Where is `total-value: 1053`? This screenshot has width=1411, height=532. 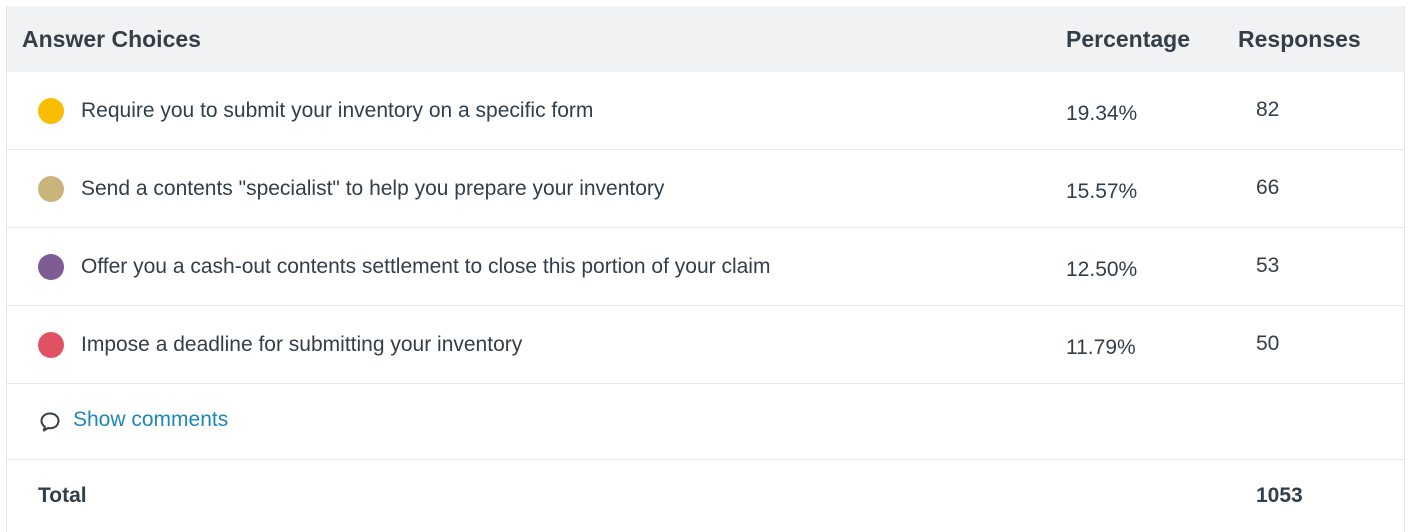
total-value: 1053 is located at coordinates (1279, 495).